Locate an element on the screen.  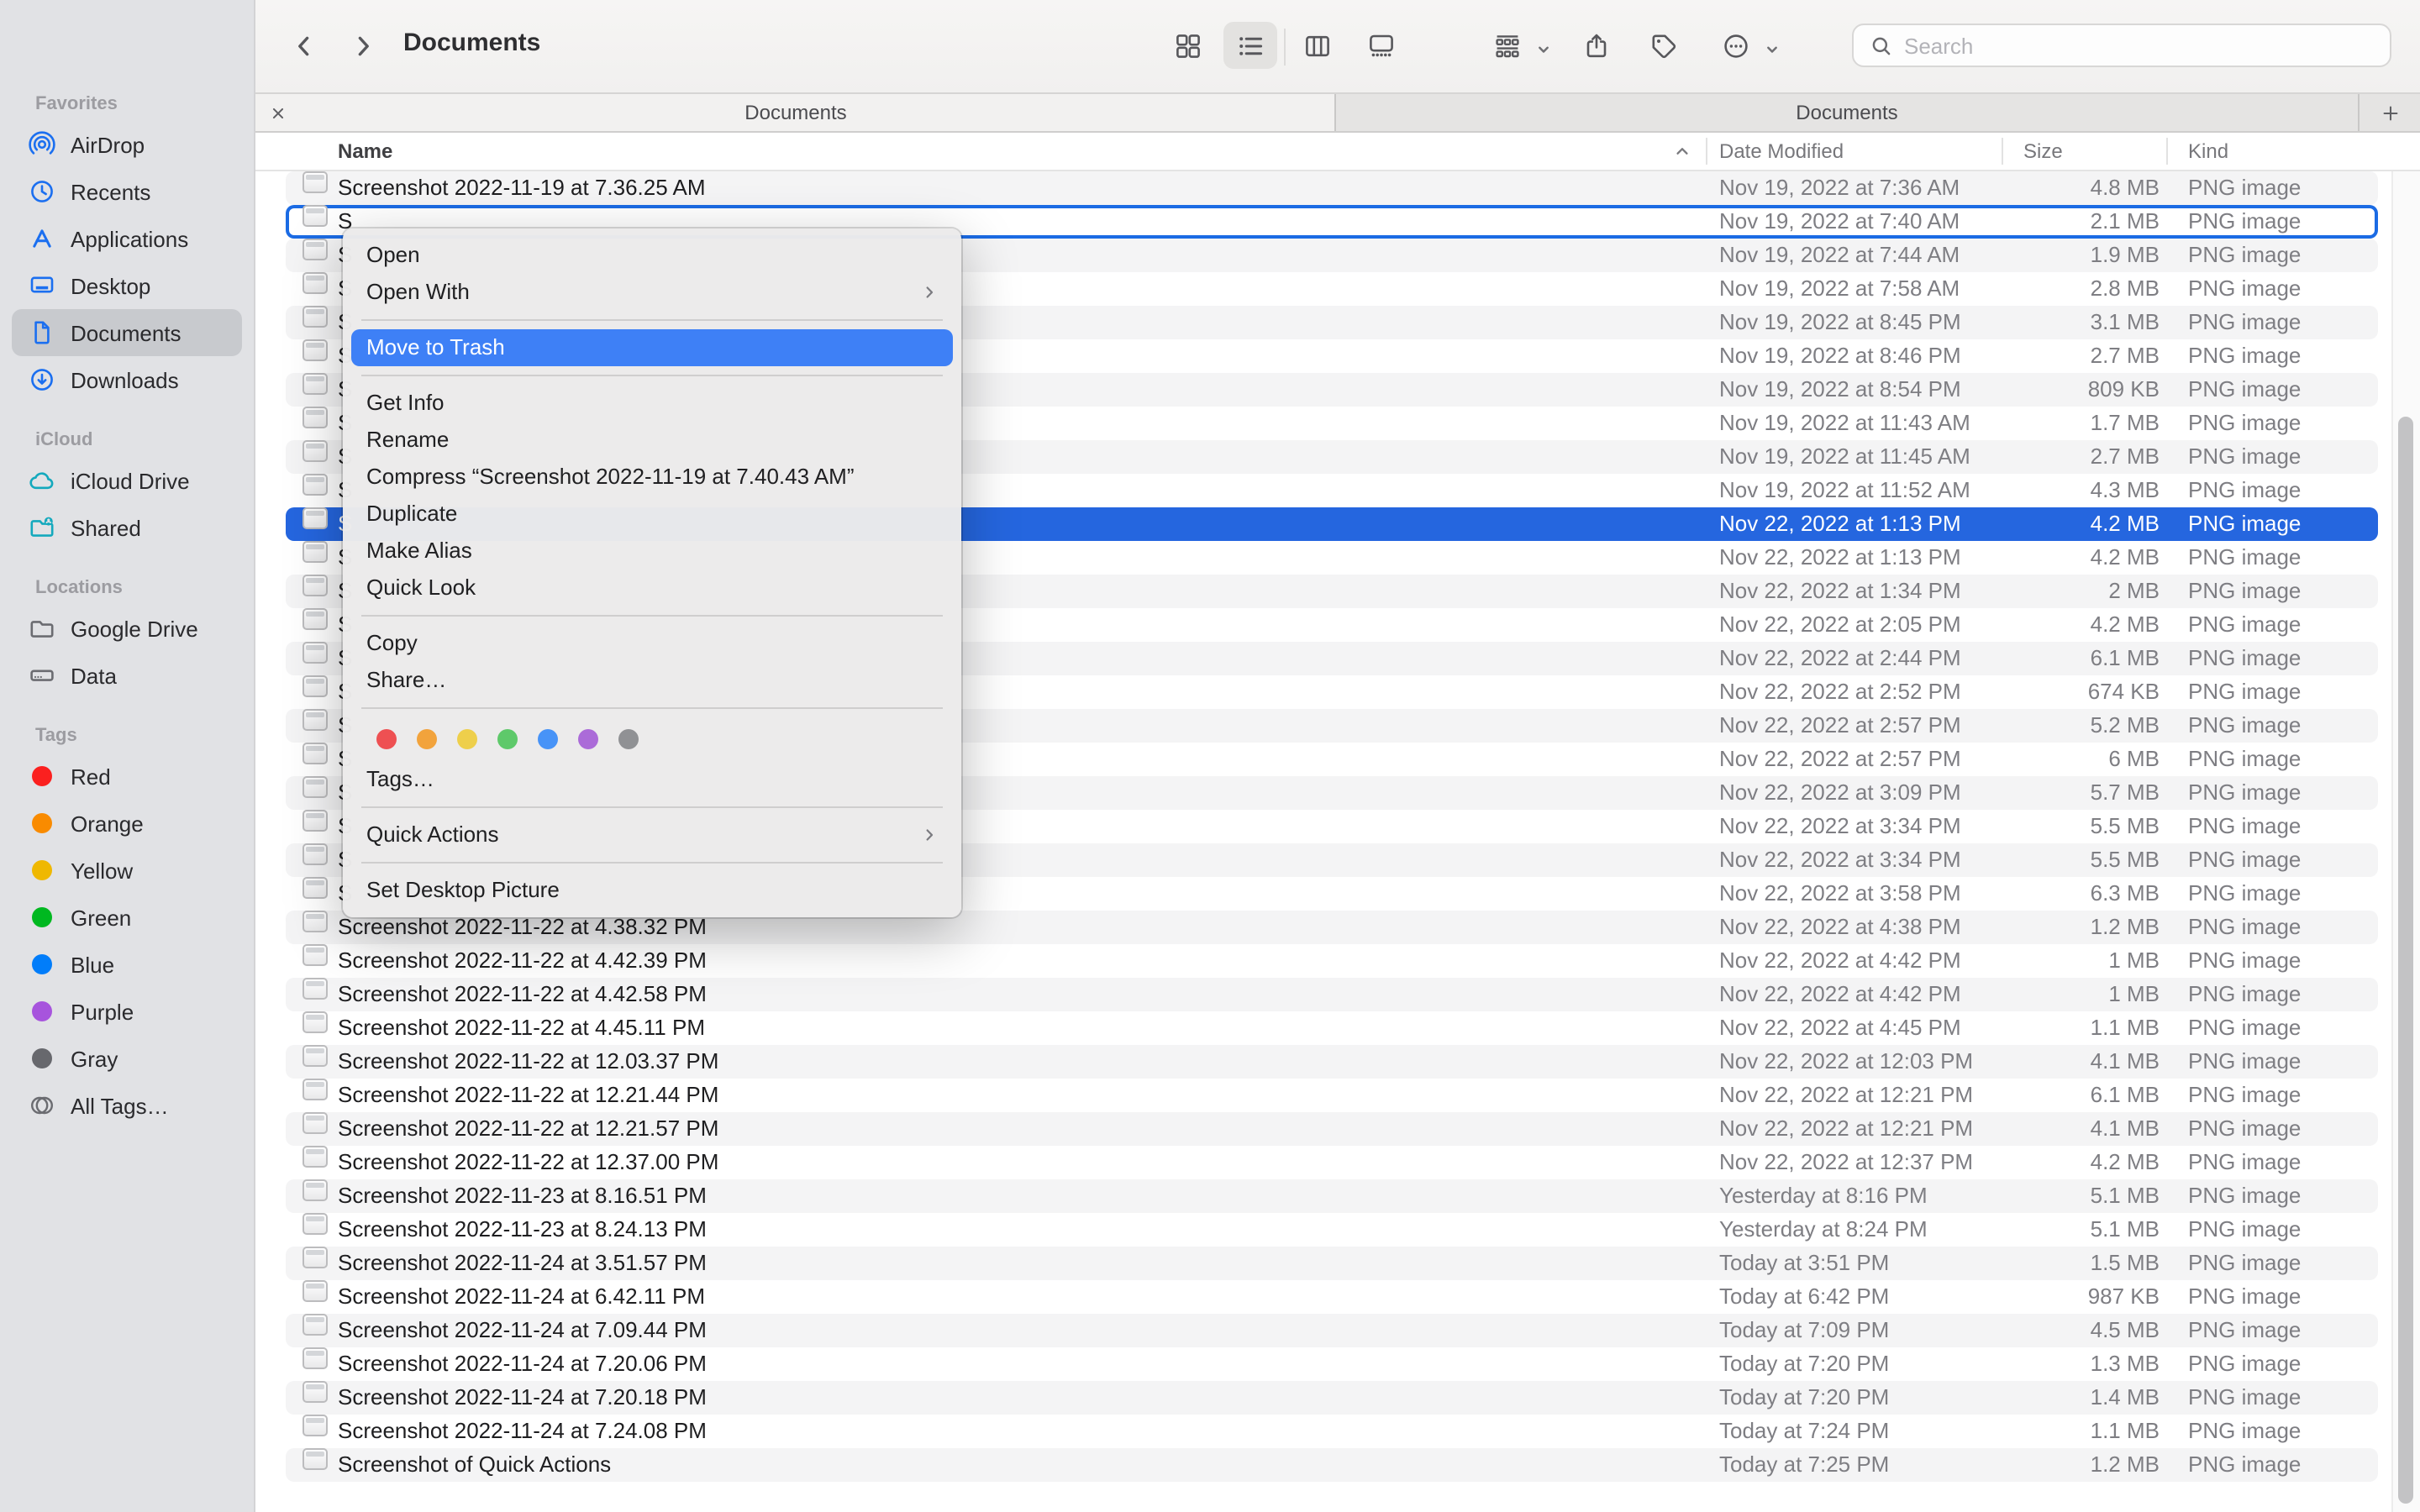
menu-item-label: Duplicate is located at coordinates (412, 513).